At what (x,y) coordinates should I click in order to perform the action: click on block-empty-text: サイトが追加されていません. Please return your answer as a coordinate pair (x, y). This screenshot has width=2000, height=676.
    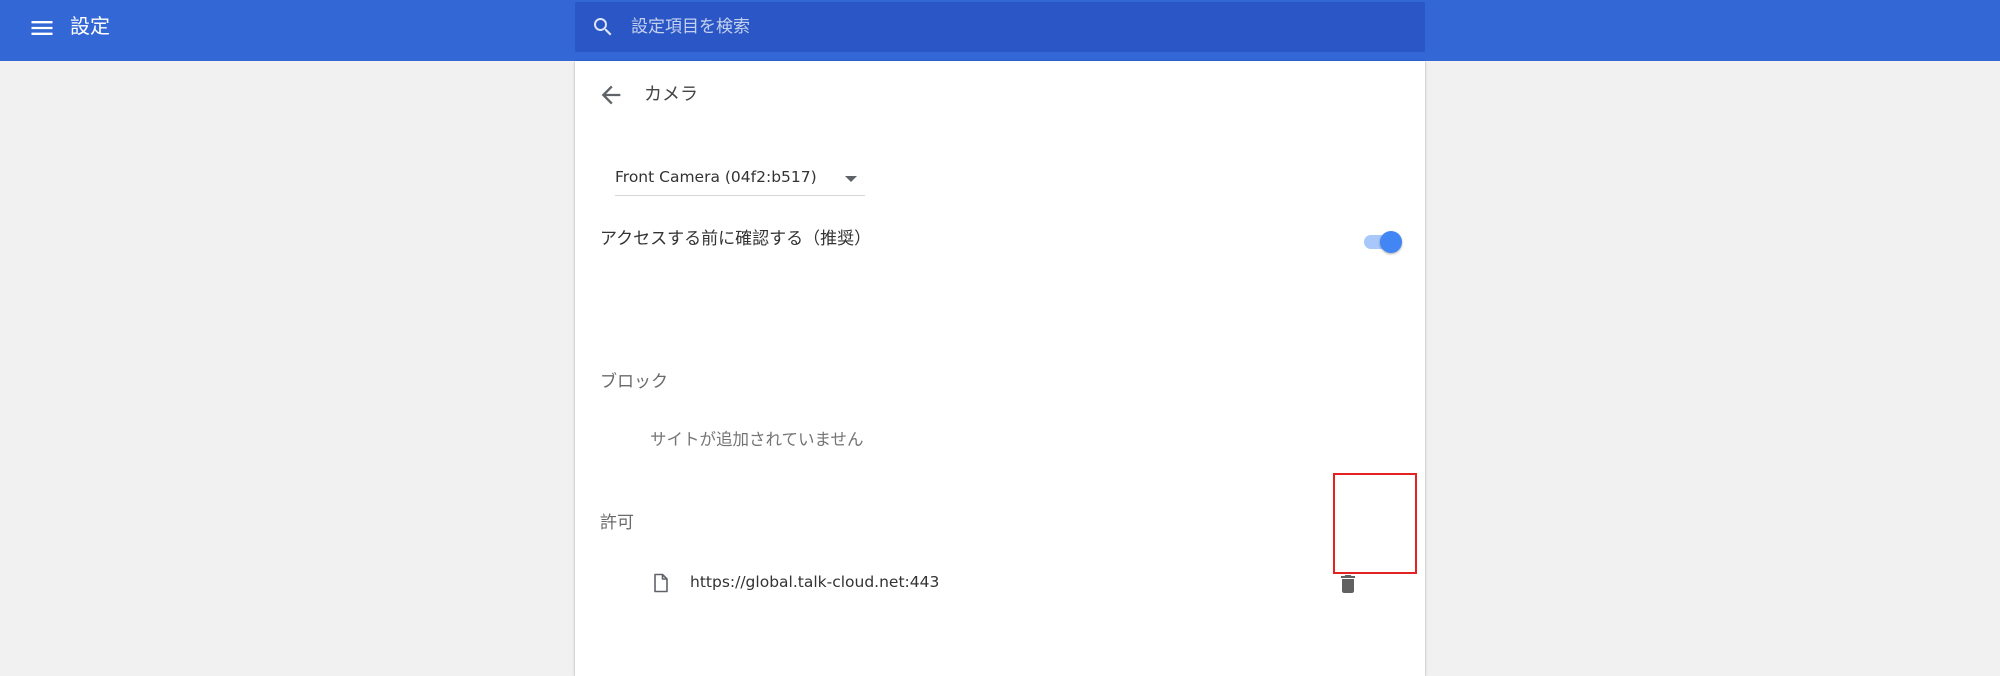
    Looking at the image, I should click on (757, 439).